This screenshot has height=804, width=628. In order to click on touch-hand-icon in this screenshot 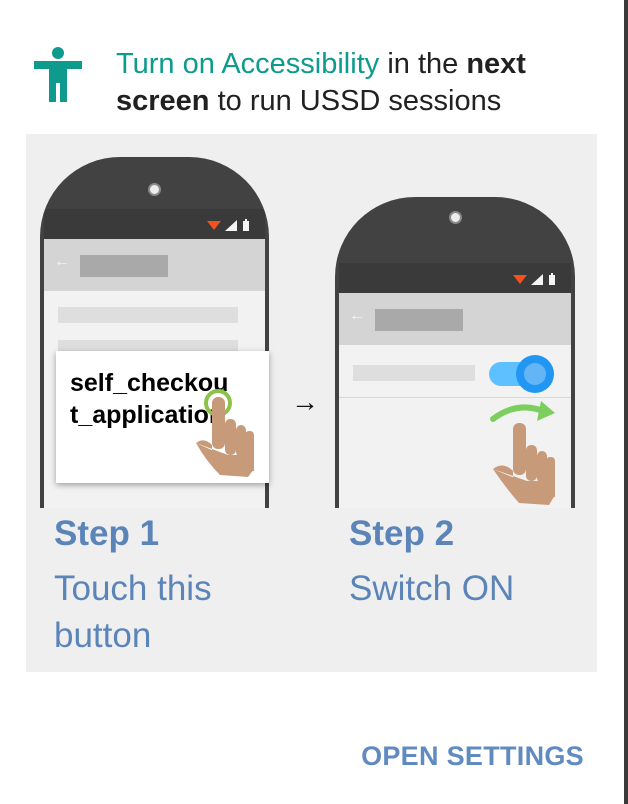, I will do `click(225, 433)`.